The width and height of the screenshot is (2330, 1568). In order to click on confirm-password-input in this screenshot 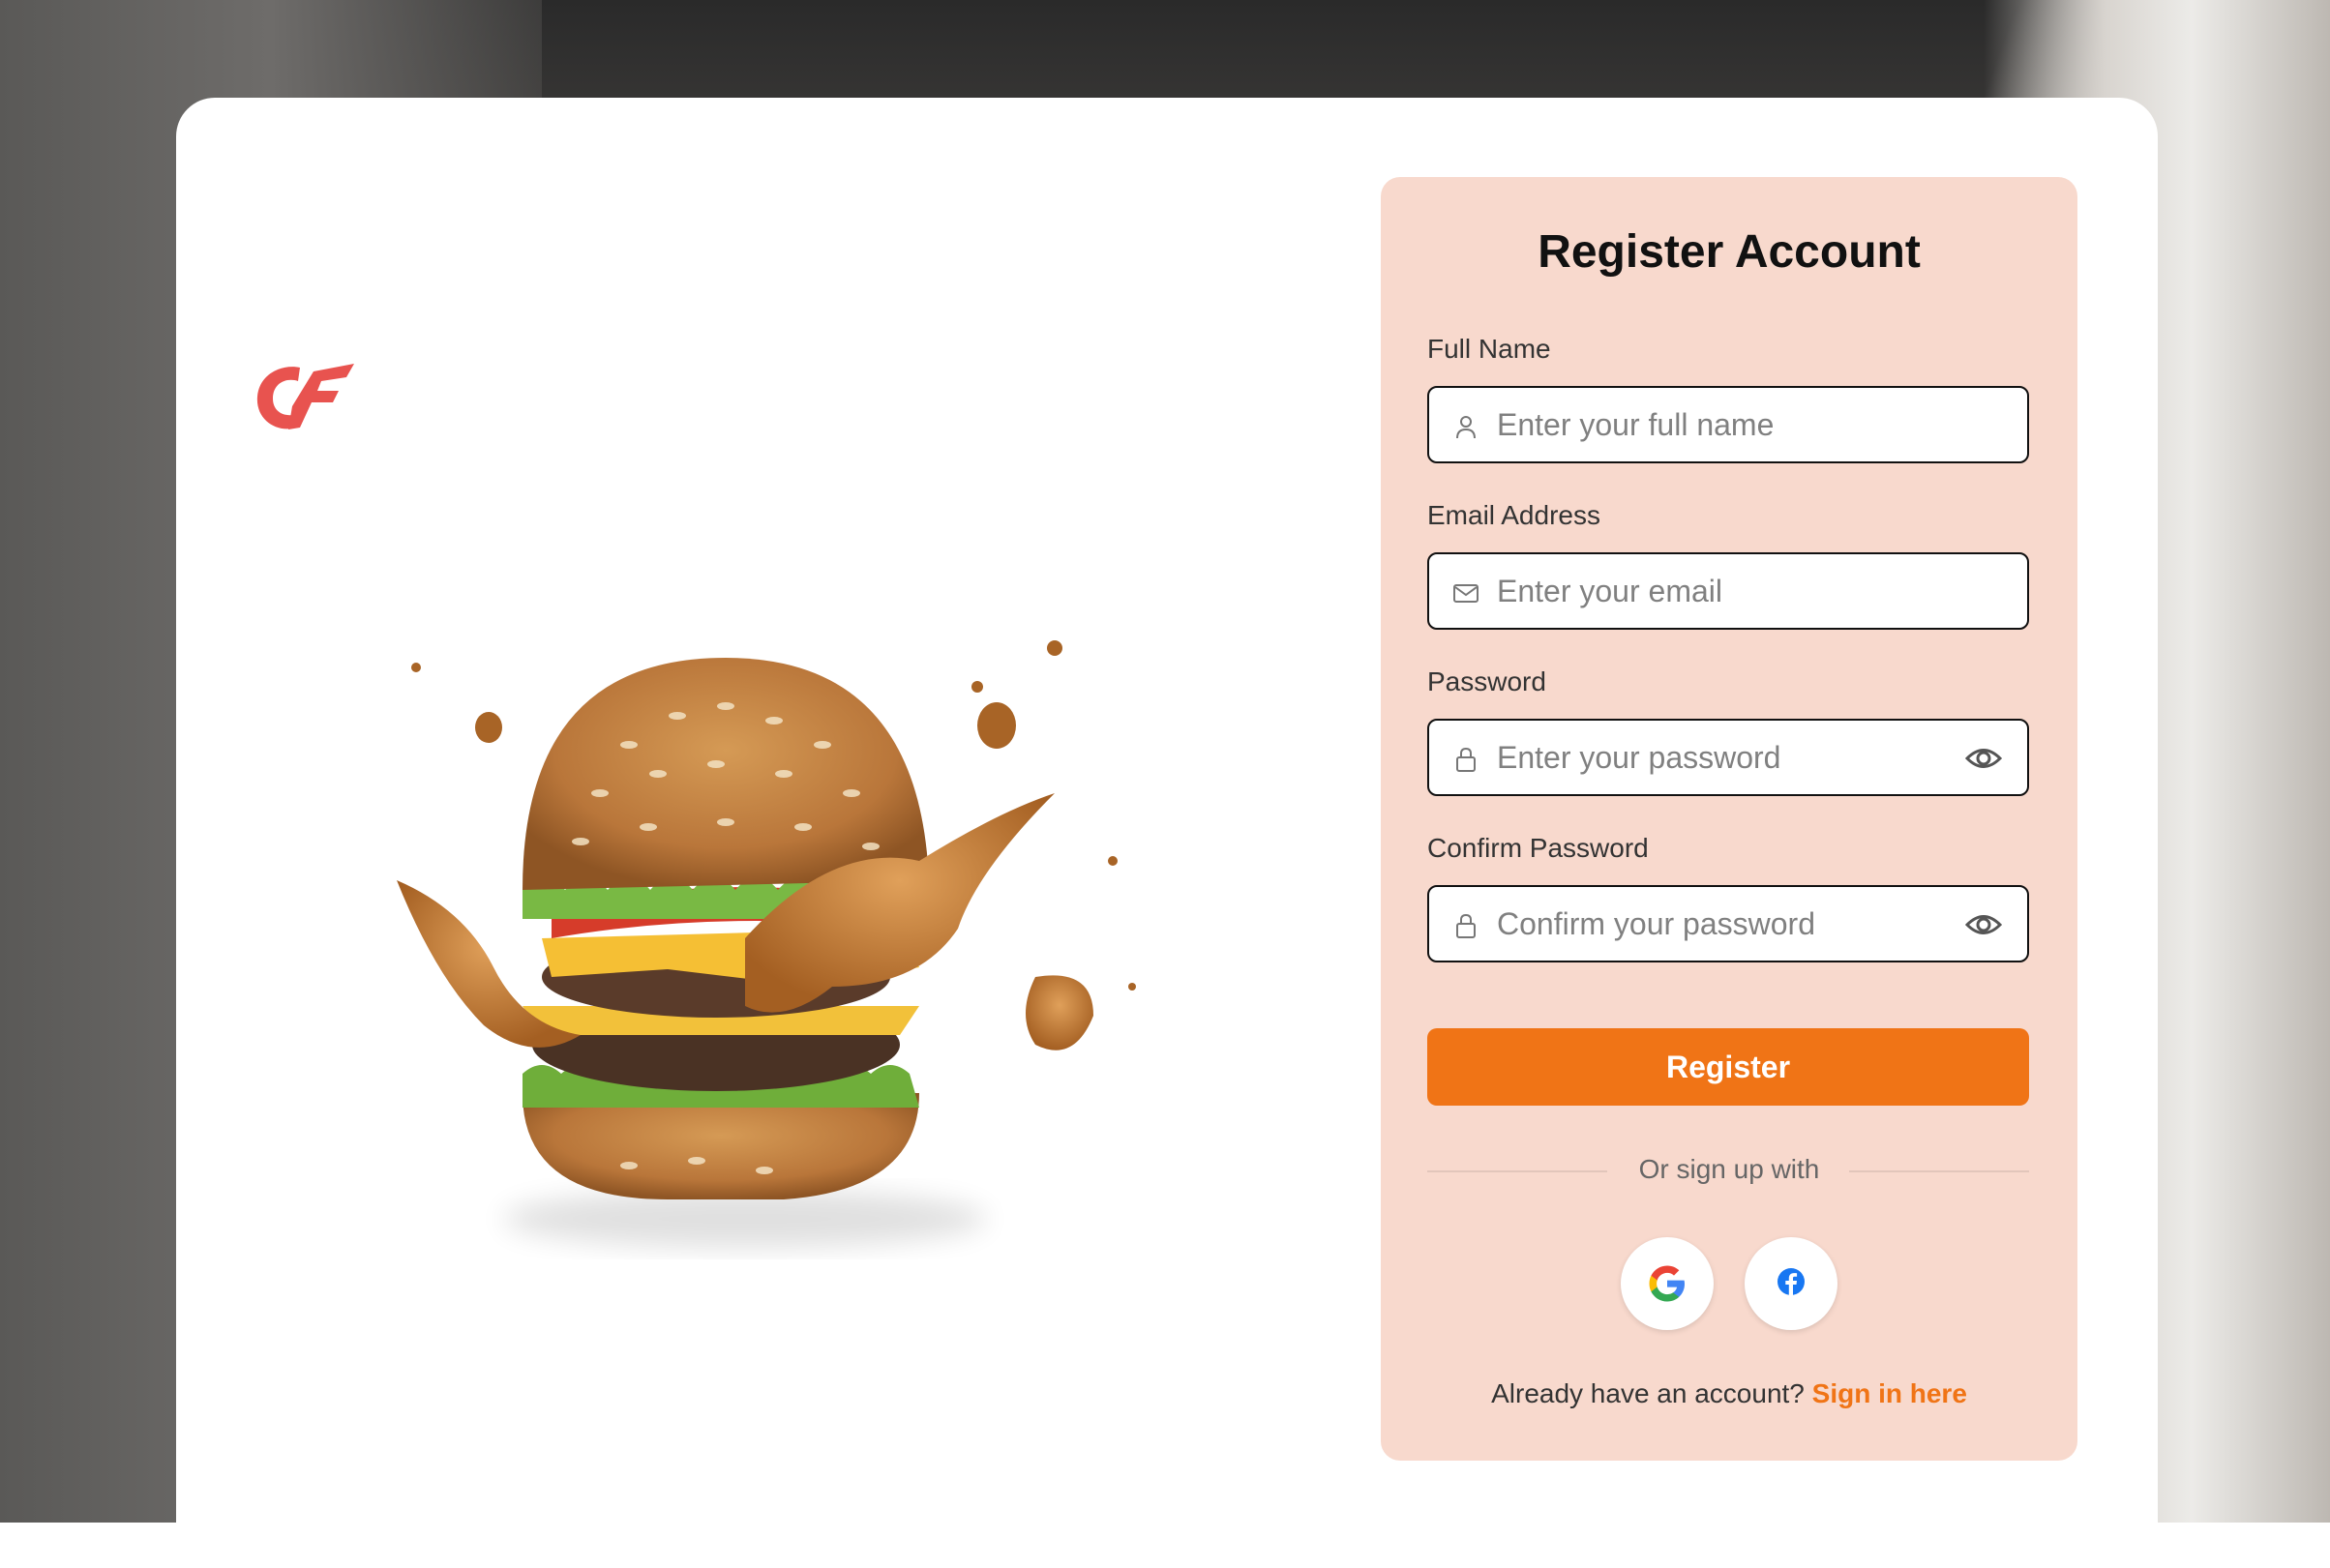, I will do `click(1719, 924)`.